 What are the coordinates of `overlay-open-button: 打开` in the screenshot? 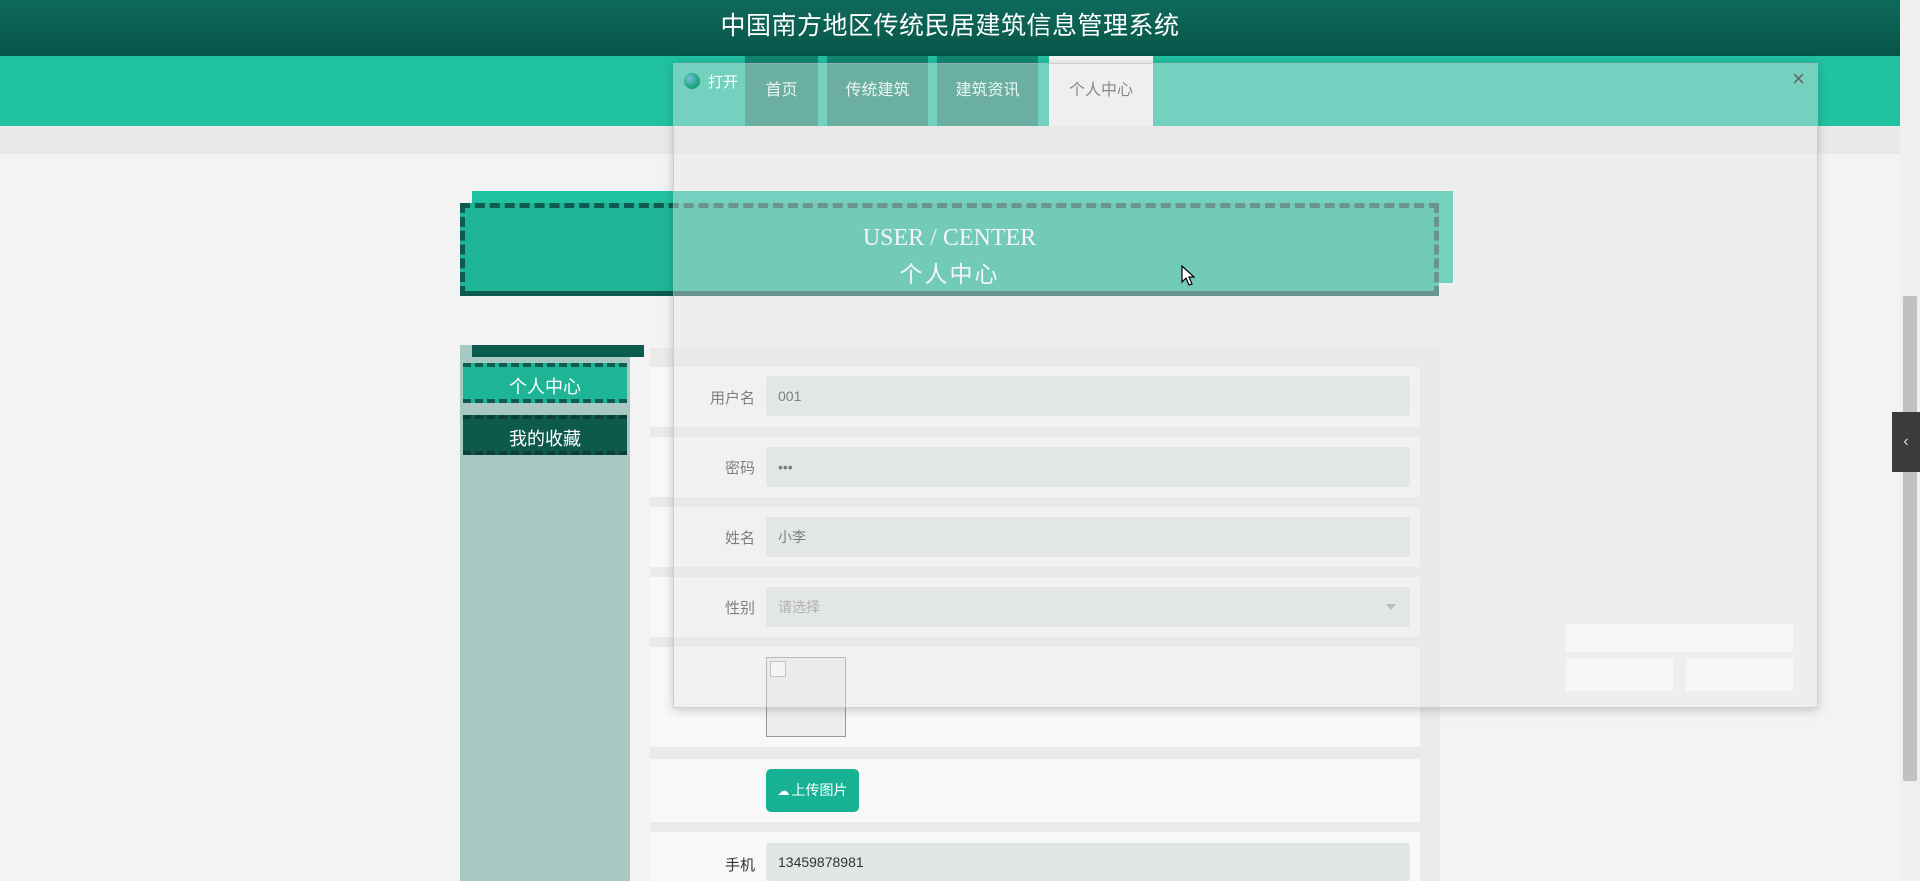 It's located at (723, 81).